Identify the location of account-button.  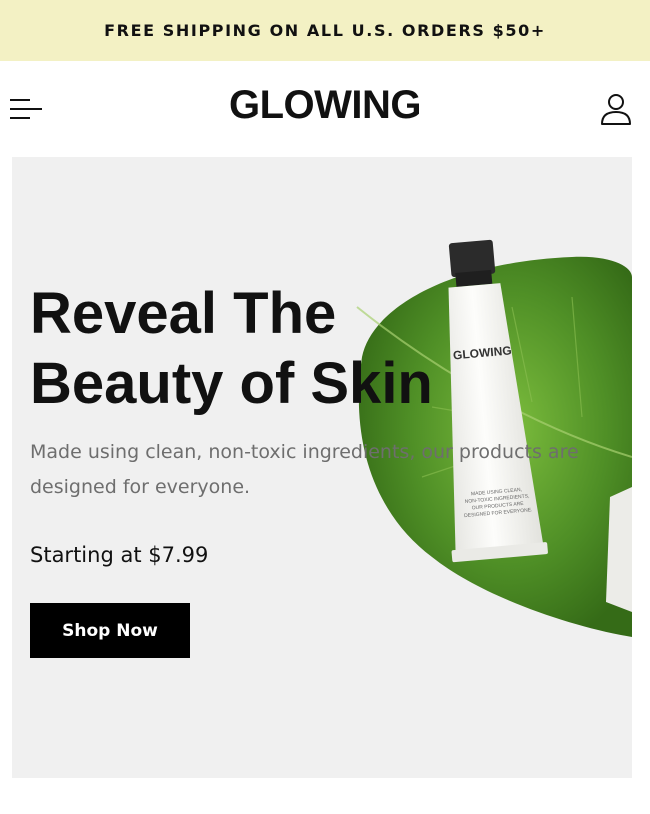
(616, 109).